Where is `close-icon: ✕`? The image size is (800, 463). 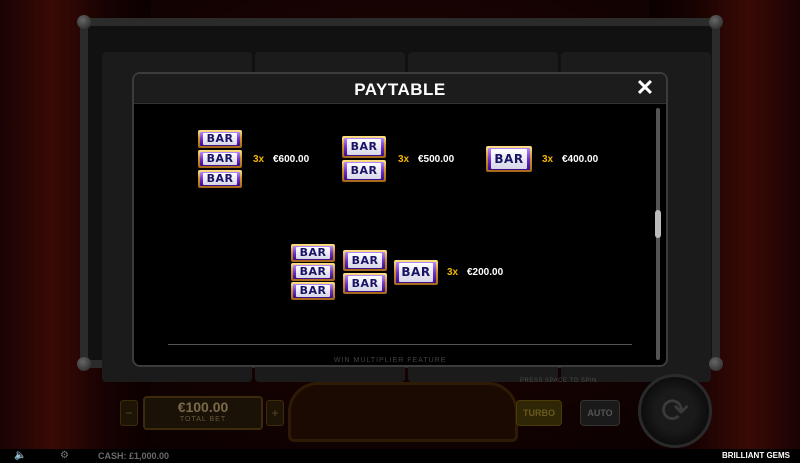 close-icon: ✕ is located at coordinates (645, 88).